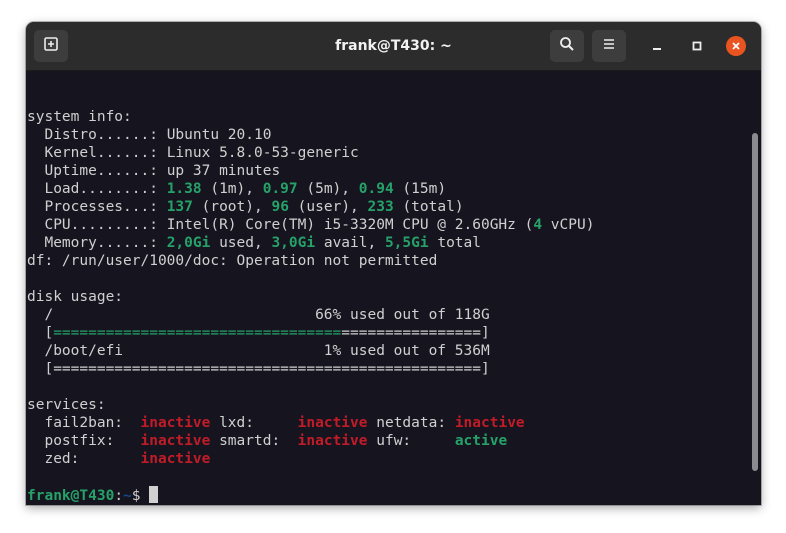 Image resolution: width=786 pixels, height=533 pixels. What do you see at coordinates (393, 46) in the screenshot?
I see `title-bar: frank@T430: ~` at bounding box center [393, 46].